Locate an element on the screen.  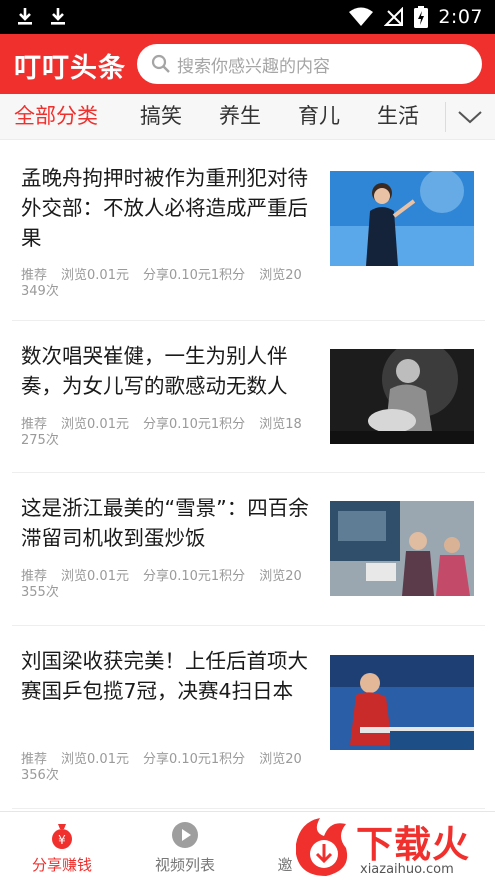
news-title: 数次唱哭崔健，一生为别人伴奏，为女儿写的歌感动无数人 is located at coordinates (167, 371).